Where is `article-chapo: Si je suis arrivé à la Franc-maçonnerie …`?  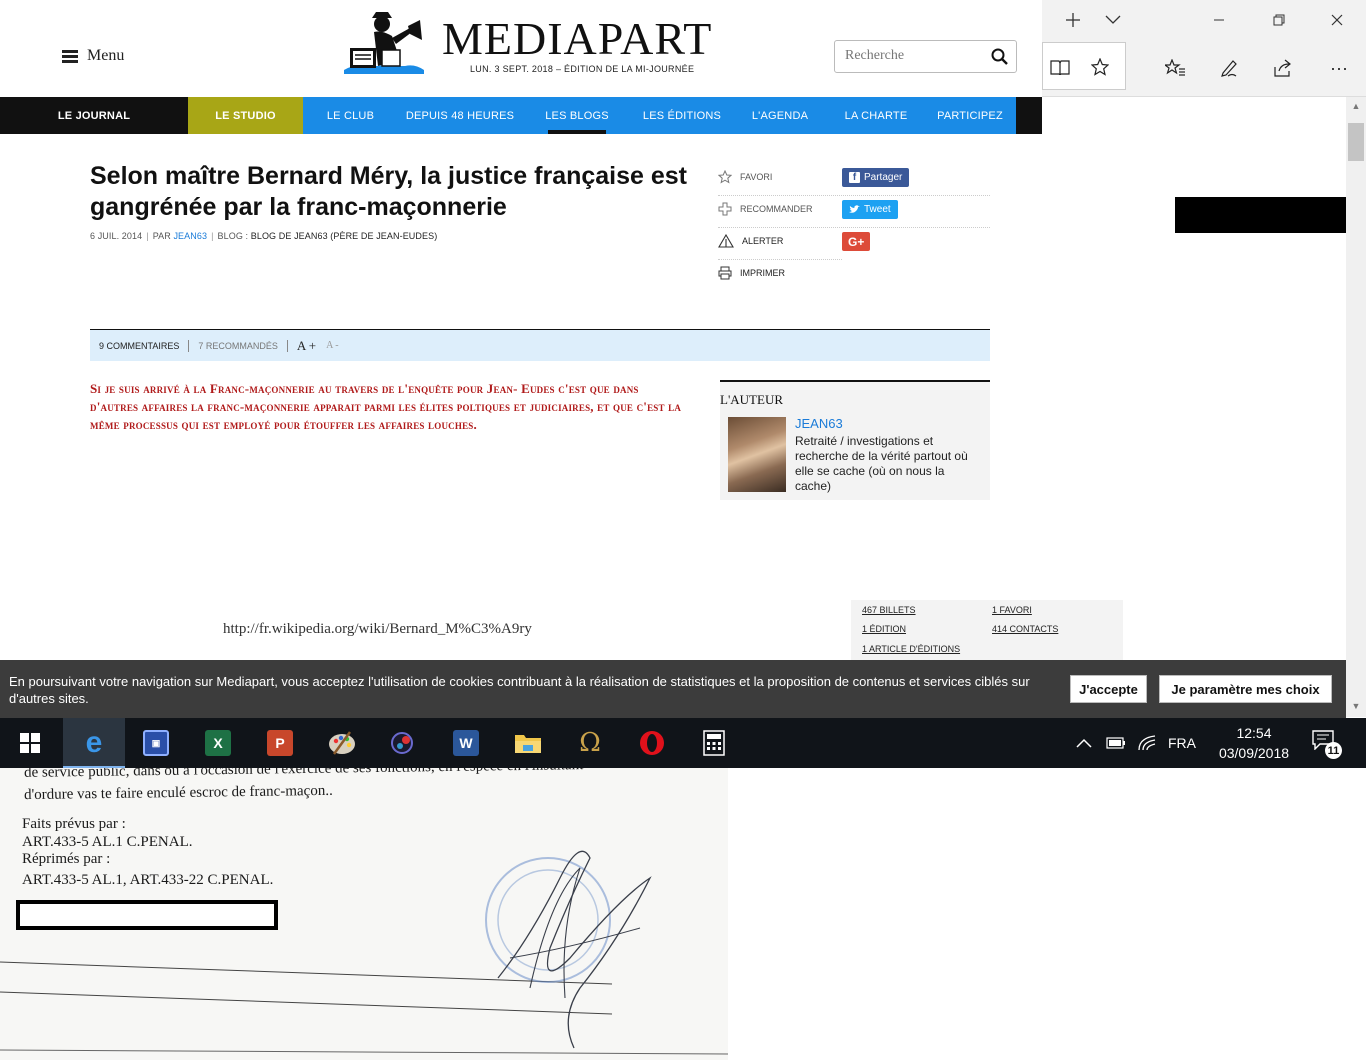 article-chapo: Si je suis arrivé à la Franc-maçonnerie … is located at coordinates (386, 406).